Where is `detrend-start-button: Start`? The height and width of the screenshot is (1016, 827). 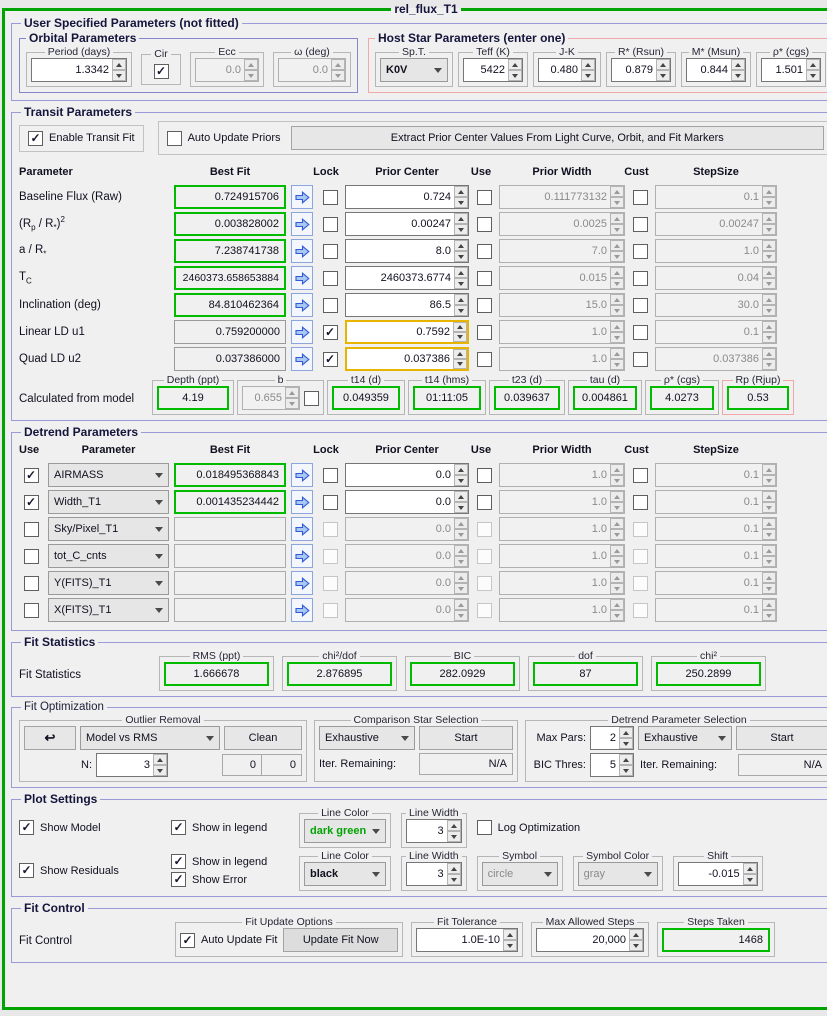 detrend-start-button: Start is located at coordinates (781, 738).